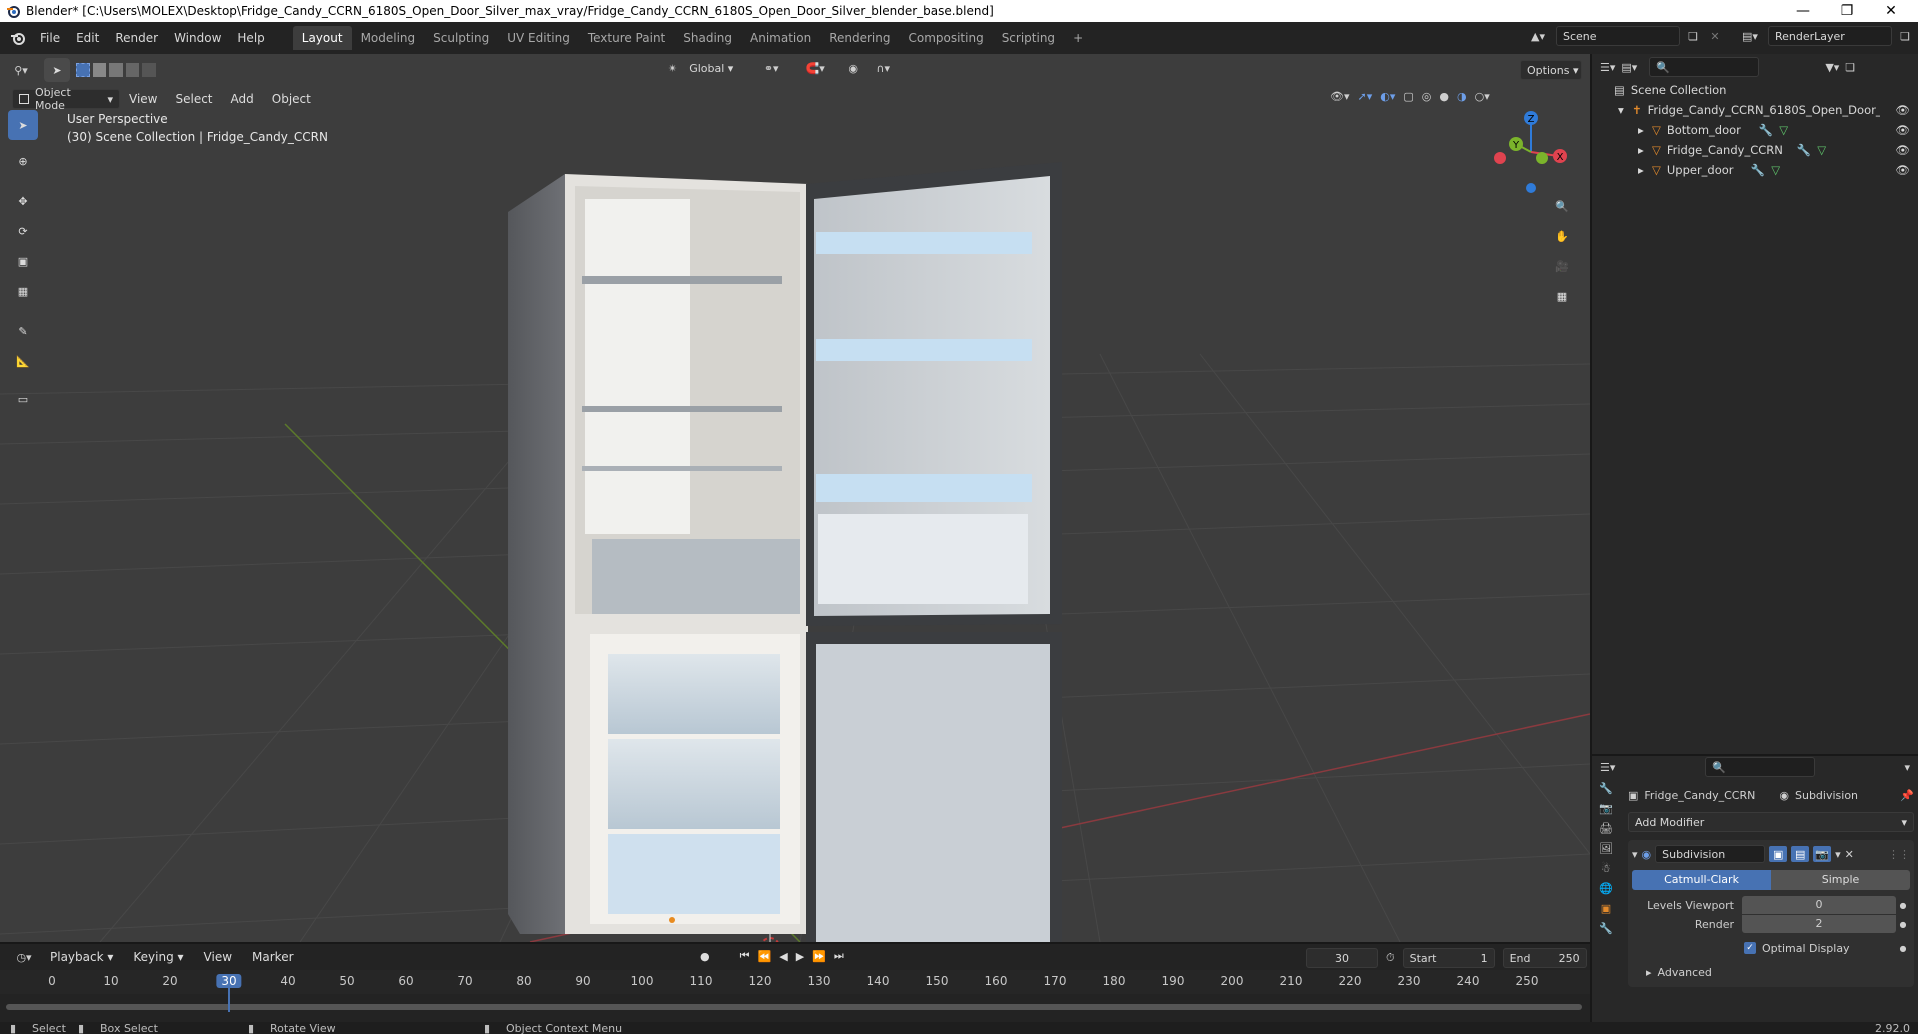 This screenshot has height=1034, width=1918. Describe the element at coordinates (1850, 67) in the screenshot. I see `new-collection-icon: ❏` at that location.